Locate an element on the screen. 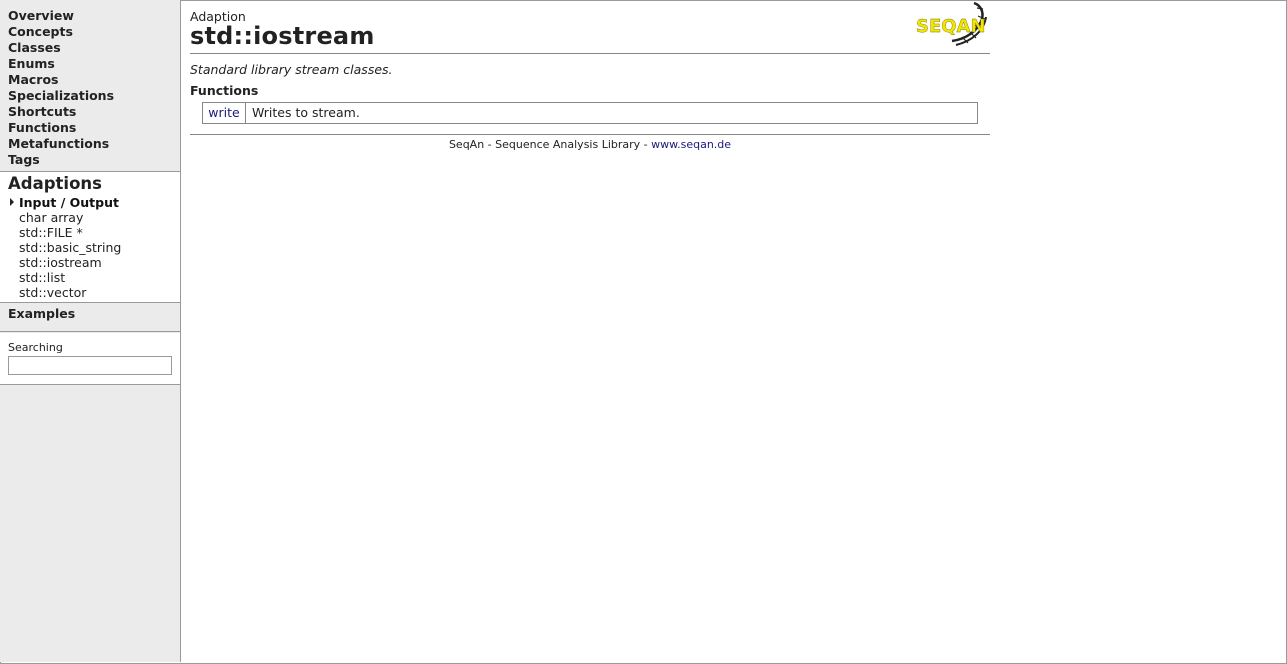 This screenshot has width=1287, height=664. footer-text: SeqAn - Sequence Analysis Library - is located at coordinates (550, 144).